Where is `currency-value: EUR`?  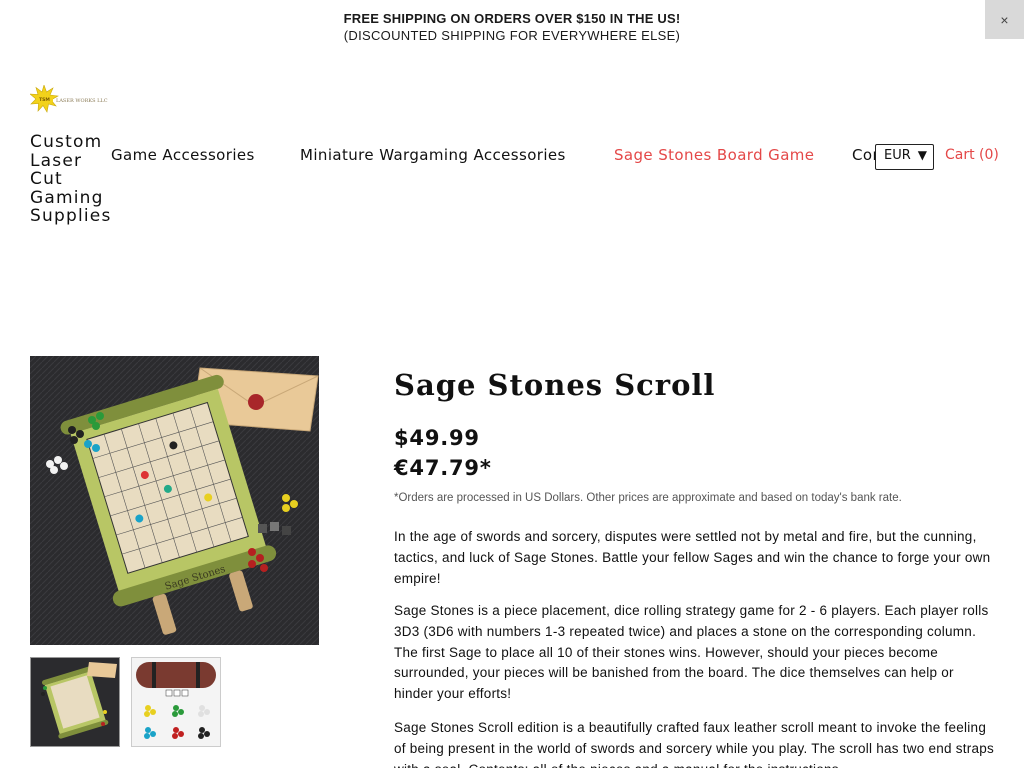
currency-value: EUR is located at coordinates (897, 155).